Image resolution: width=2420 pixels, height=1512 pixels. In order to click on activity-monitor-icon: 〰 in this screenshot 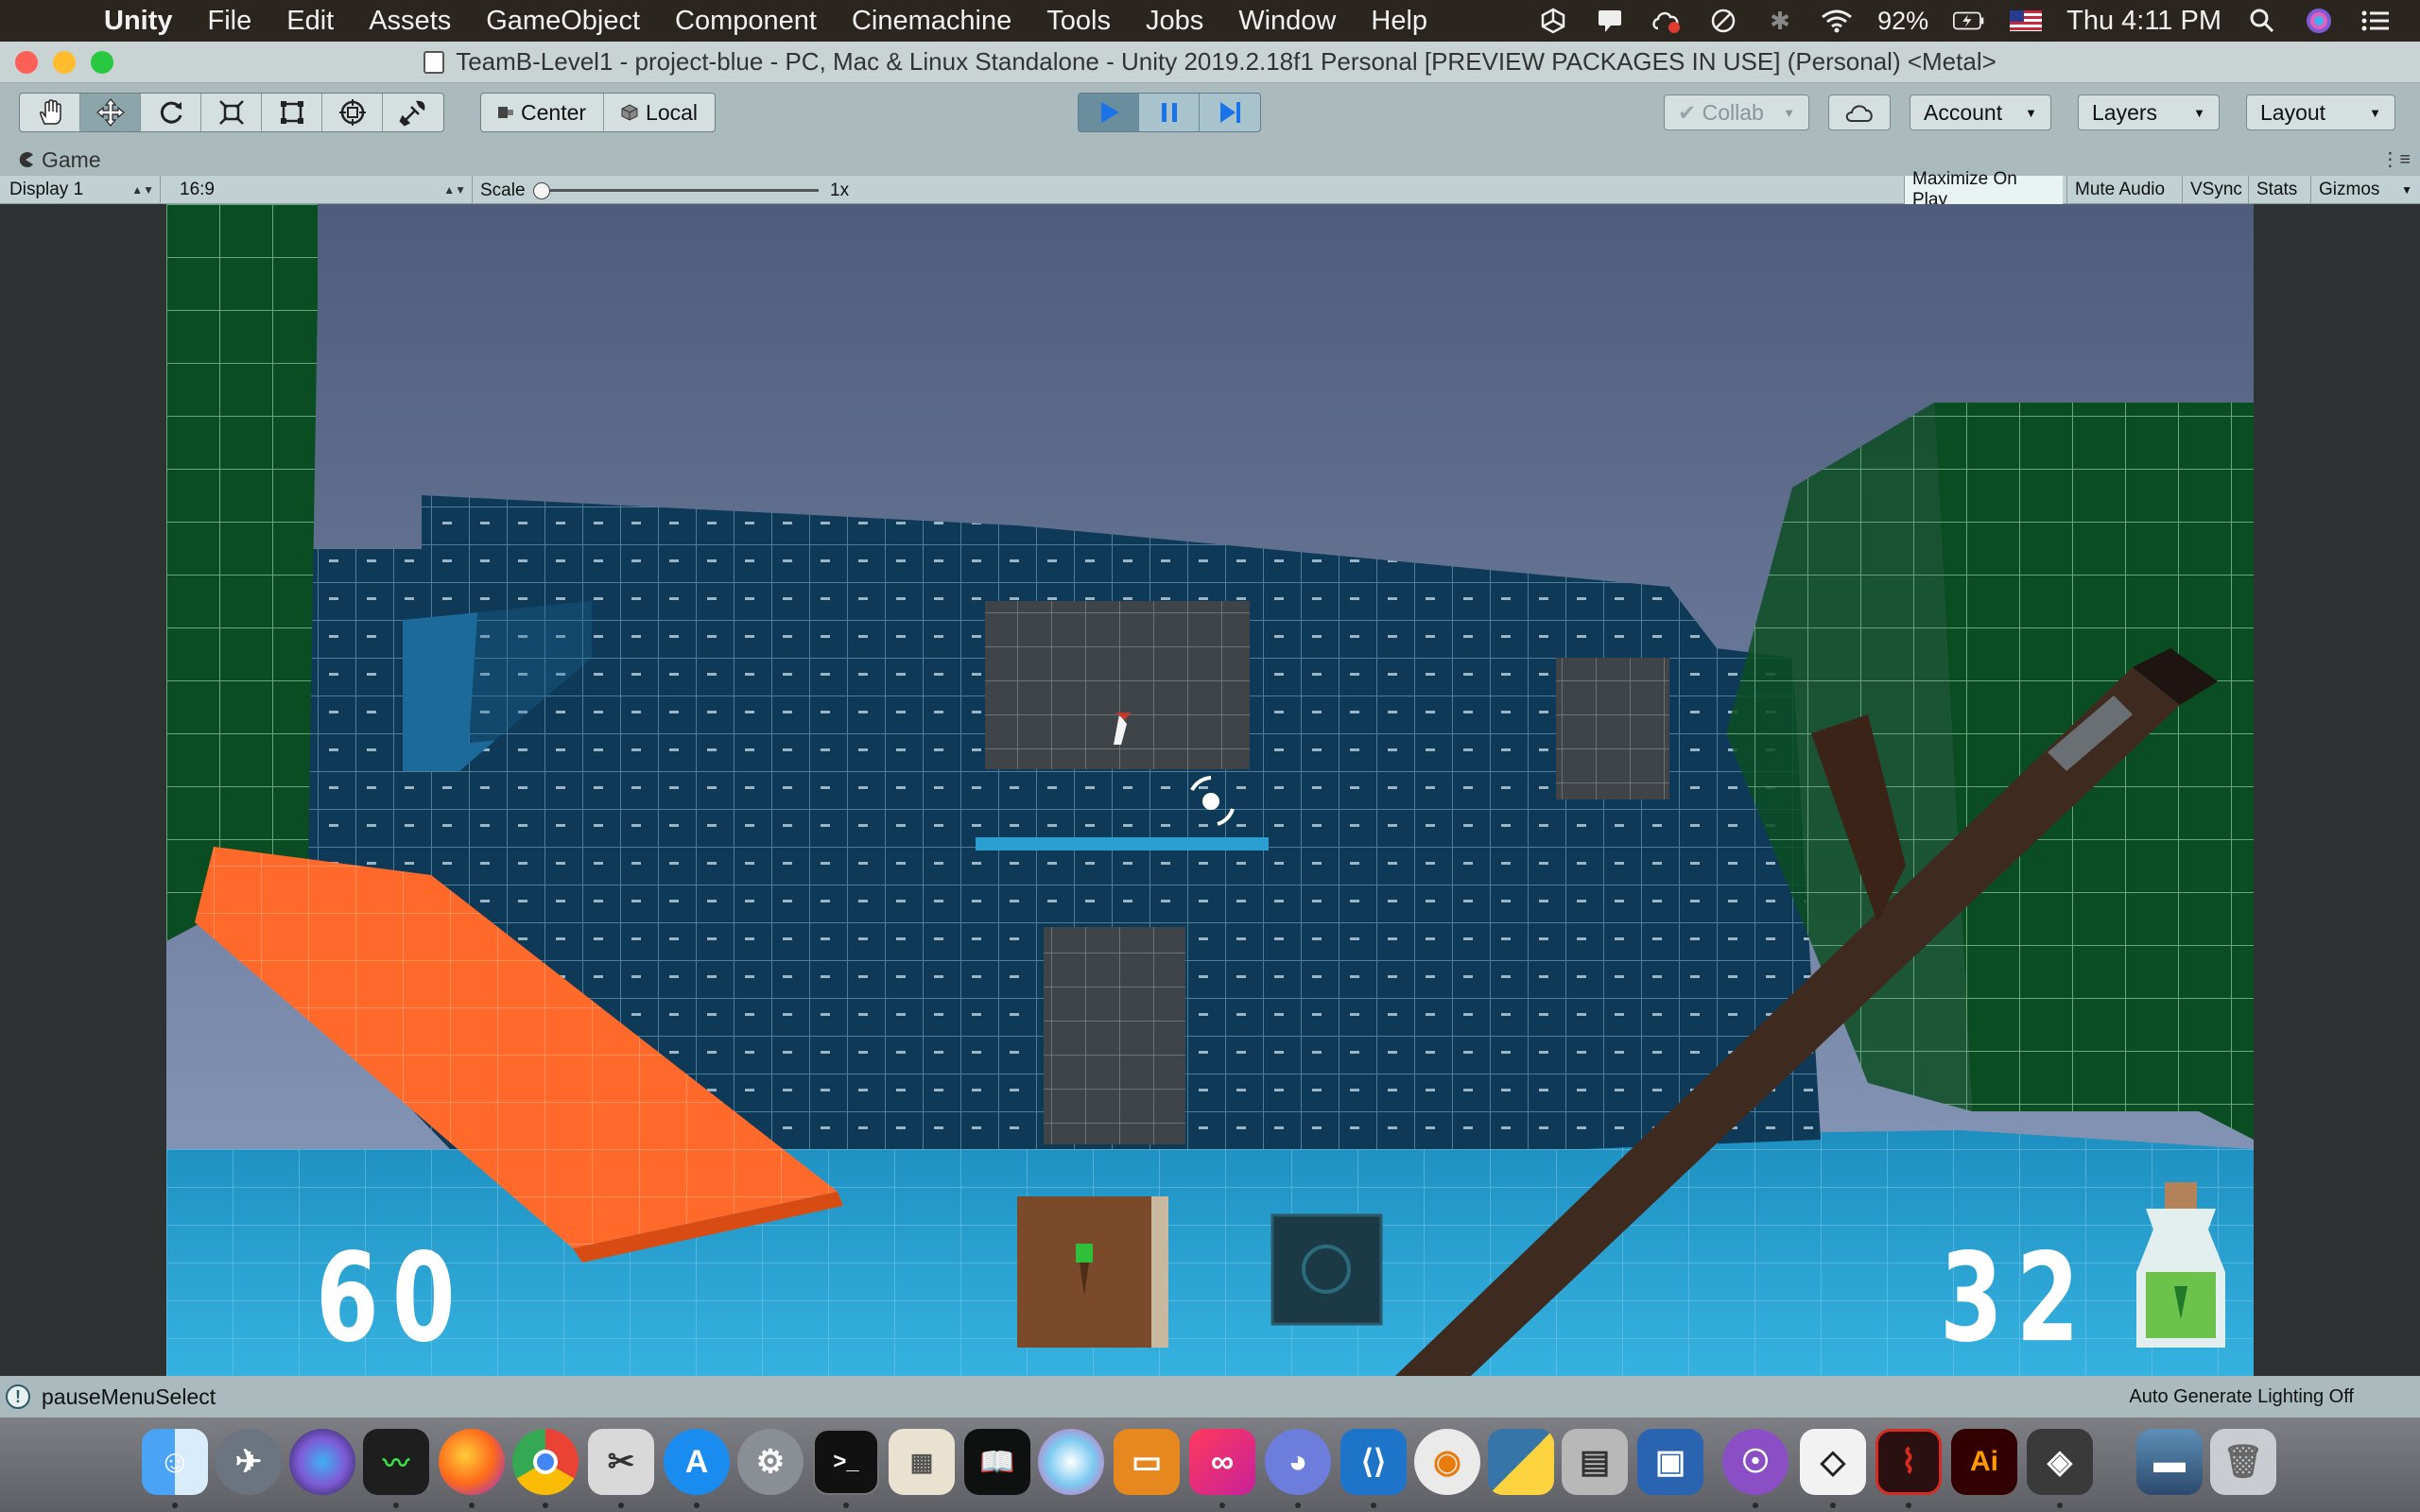, I will do `click(396, 1462)`.